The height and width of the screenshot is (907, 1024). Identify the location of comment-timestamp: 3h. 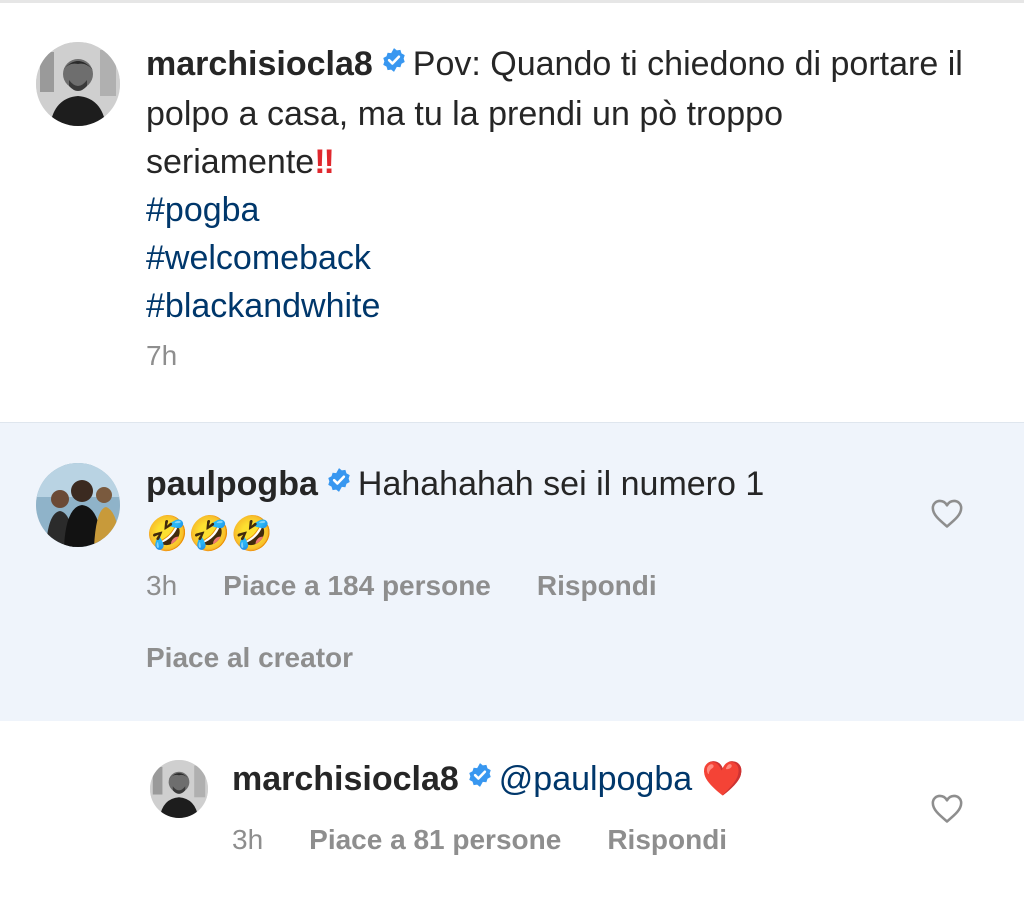
(162, 585).